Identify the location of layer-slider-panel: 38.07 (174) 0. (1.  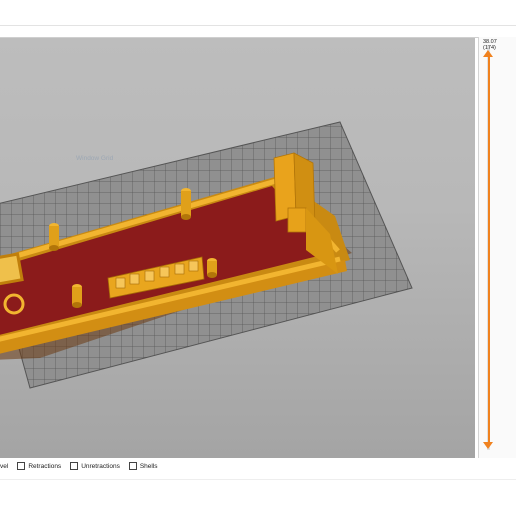
(497, 256).